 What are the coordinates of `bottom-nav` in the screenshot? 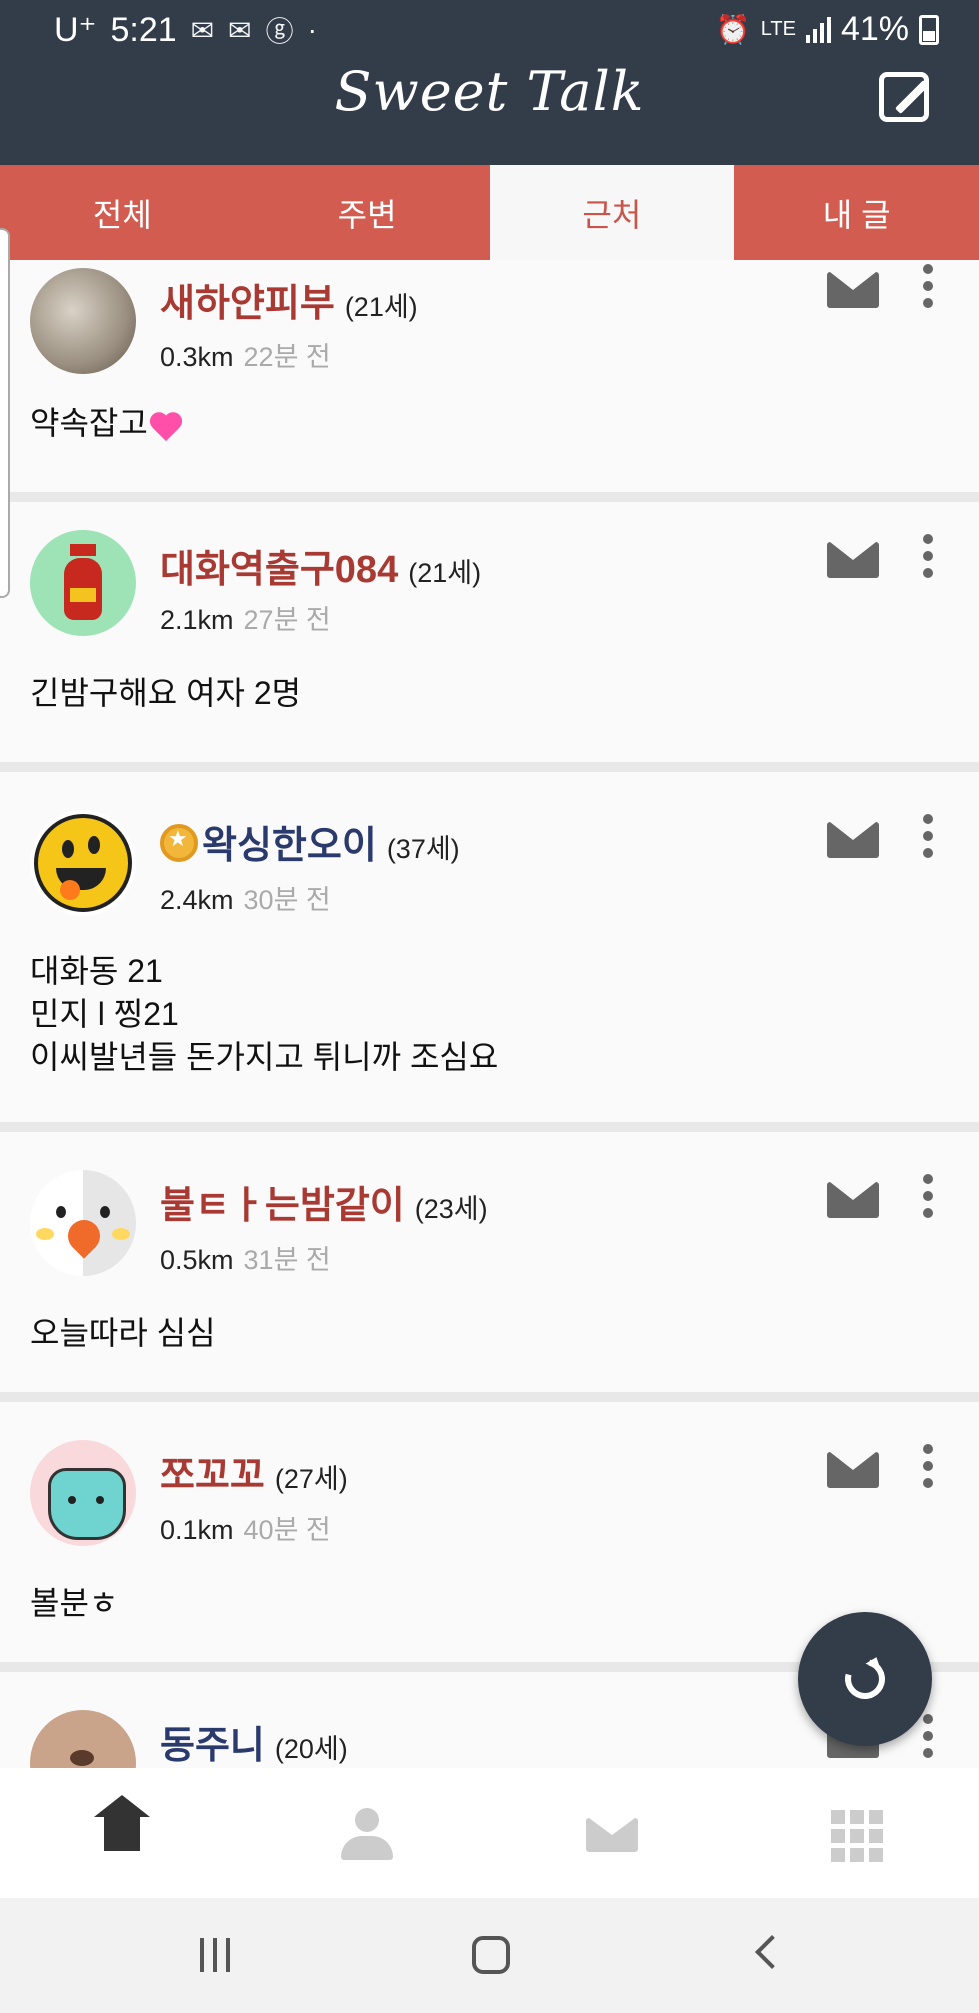 It's located at (489, 1833).